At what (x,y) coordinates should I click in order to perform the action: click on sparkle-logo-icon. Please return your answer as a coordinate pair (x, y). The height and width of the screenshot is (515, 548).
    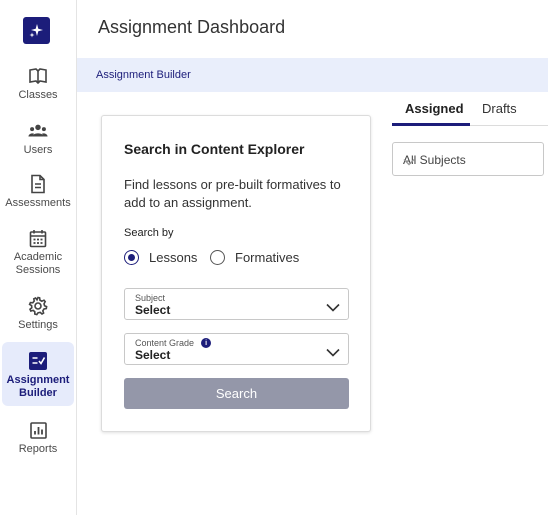
    Looking at the image, I should click on (36, 30).